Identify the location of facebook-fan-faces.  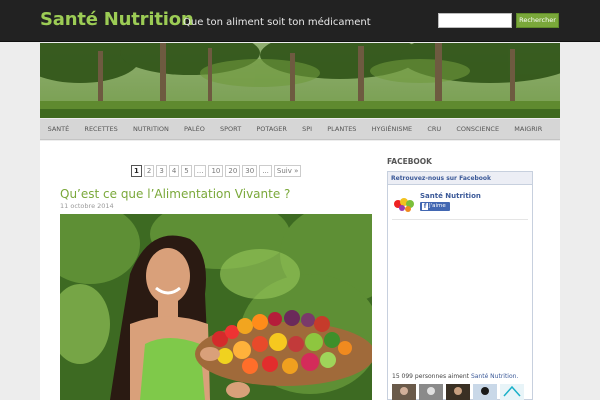
(458, 392).